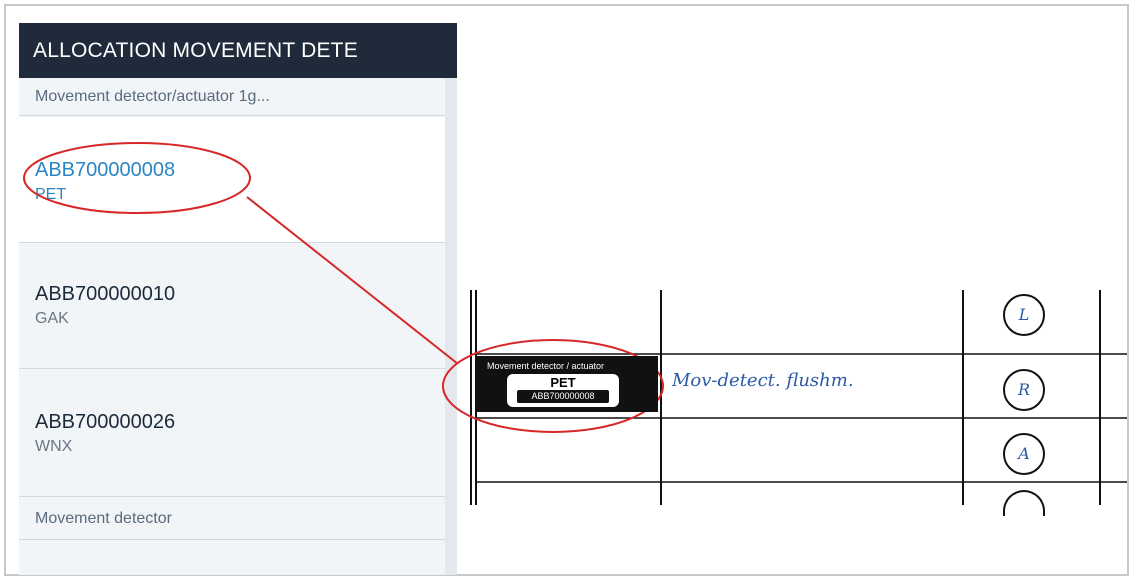 The image size is (1137, 584). Describe the element at coordinates (546, 366) in the screenshot. I see `label-title: Movement detector / actuator` at that location.